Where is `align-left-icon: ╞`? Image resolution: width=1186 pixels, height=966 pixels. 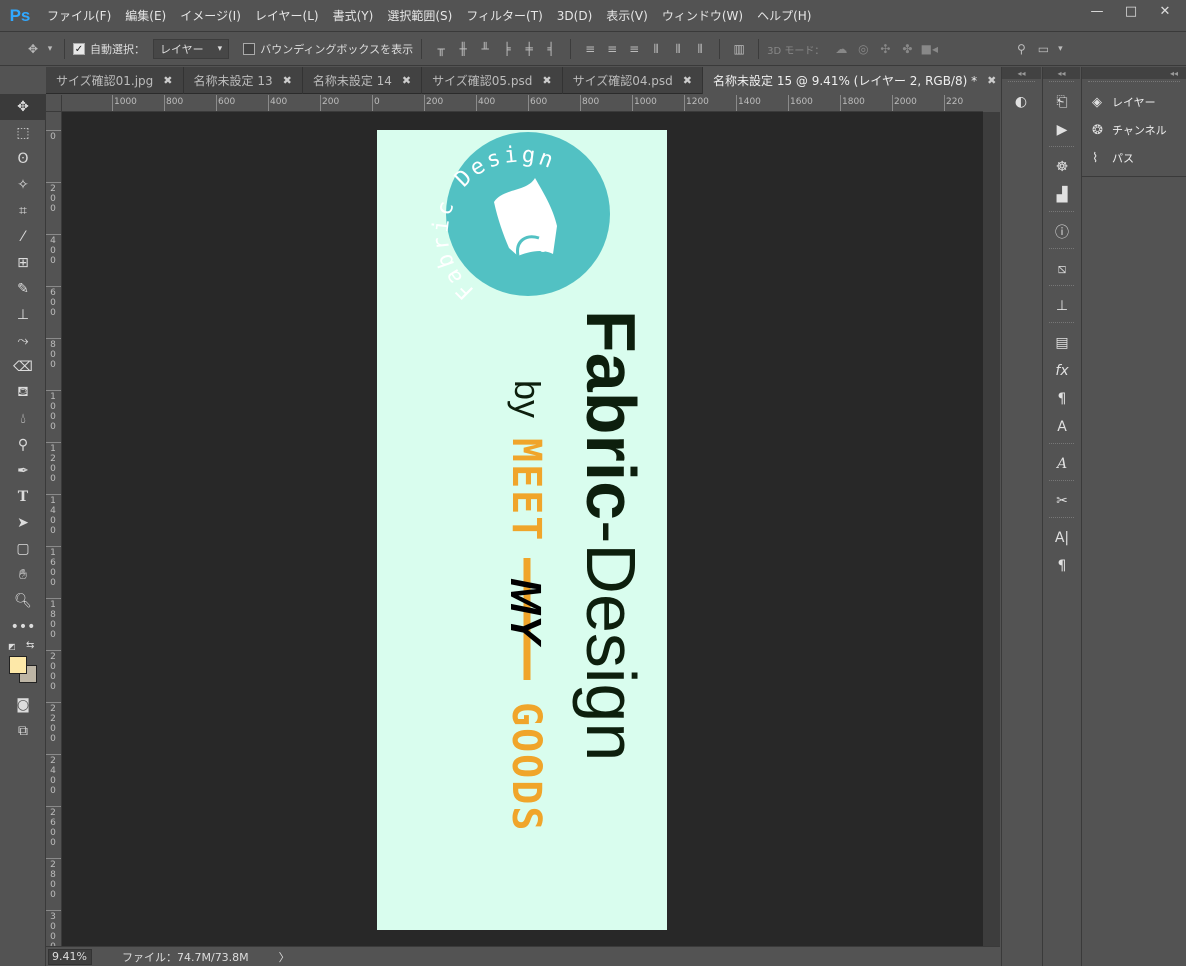
align-left-icon: ╞ is located at coordinates (507, 49).